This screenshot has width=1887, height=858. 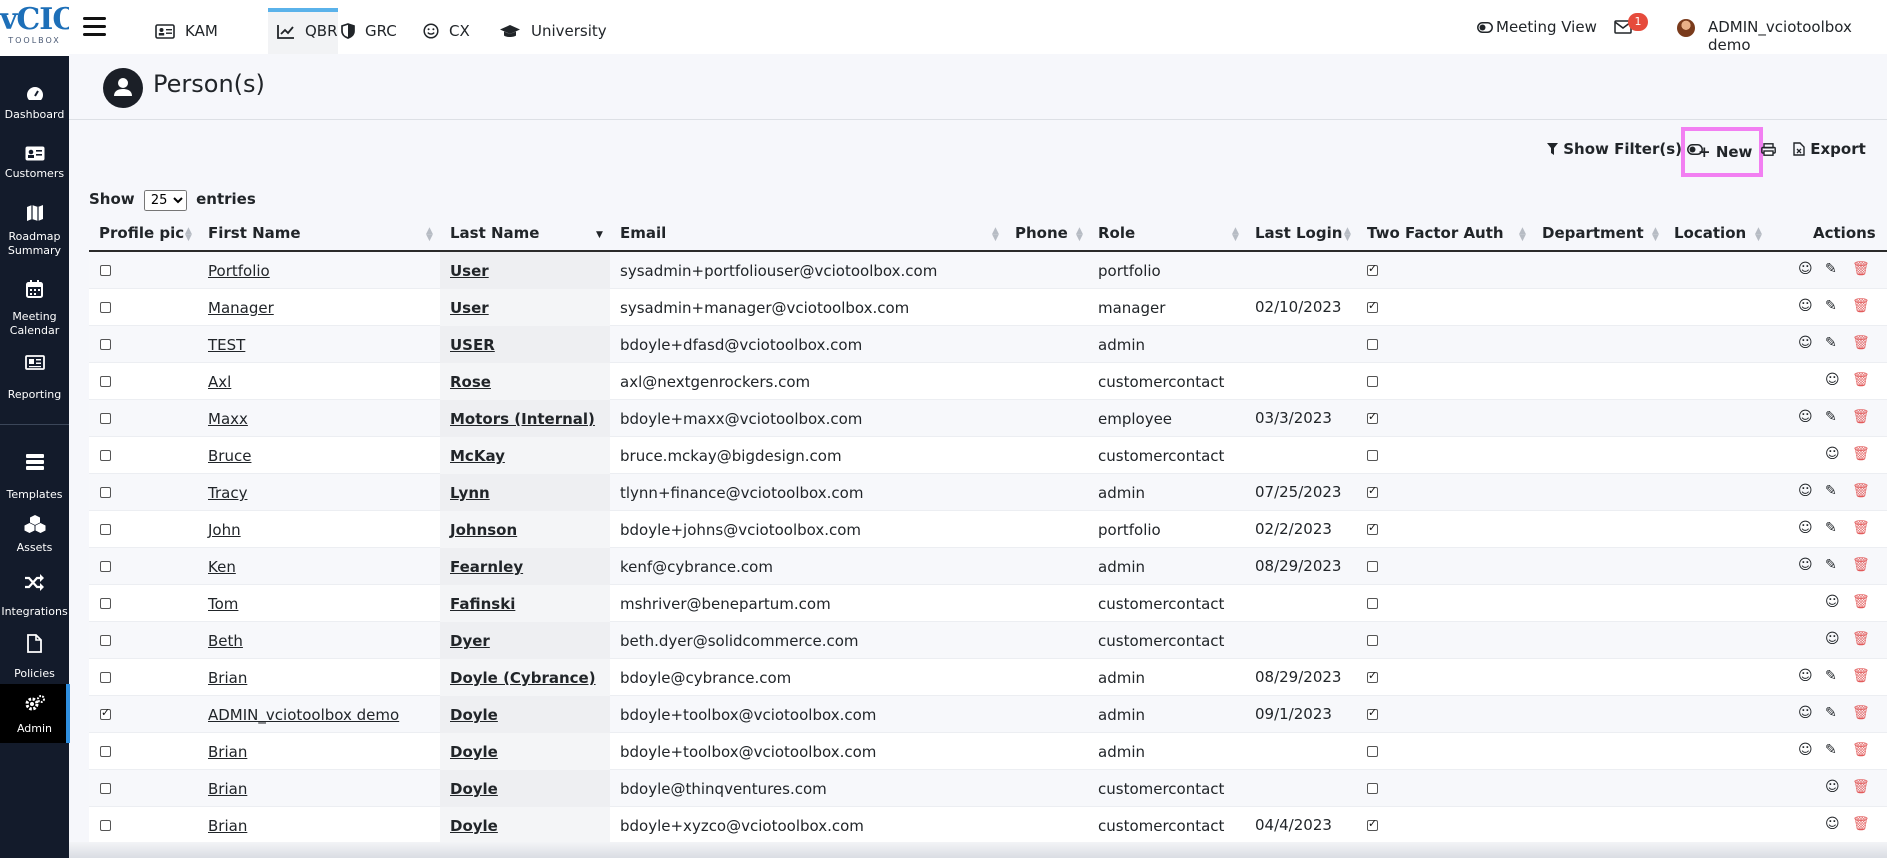 I want to click on sidebar-item-reporting: Reporting, so click(x=34, y=378).